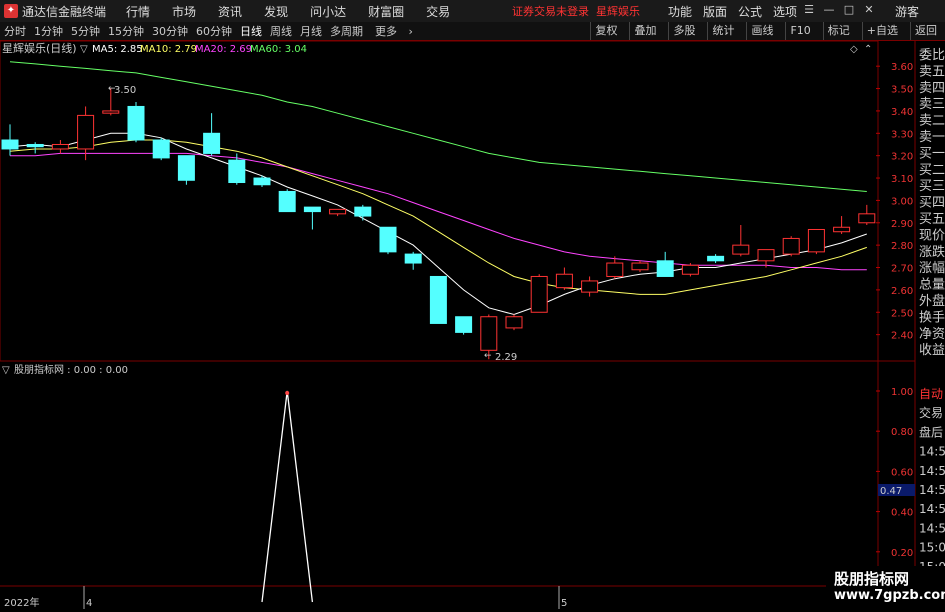 Image resolution: width=945 pixels, height=612 pixels. I want to click on multi-stock-button: 多股, so click(683, 31).